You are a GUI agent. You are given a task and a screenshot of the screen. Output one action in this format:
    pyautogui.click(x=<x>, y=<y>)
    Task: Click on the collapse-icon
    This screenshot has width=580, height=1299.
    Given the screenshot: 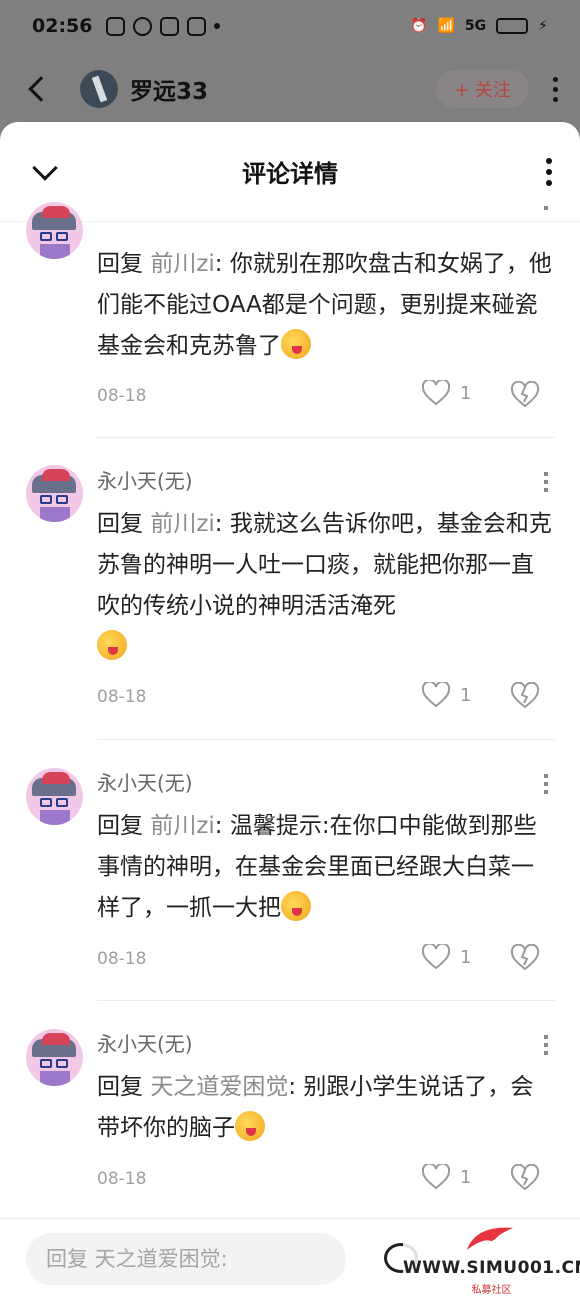 What is the action you would take?
    pyautogui.click(x=45, y=167)
    